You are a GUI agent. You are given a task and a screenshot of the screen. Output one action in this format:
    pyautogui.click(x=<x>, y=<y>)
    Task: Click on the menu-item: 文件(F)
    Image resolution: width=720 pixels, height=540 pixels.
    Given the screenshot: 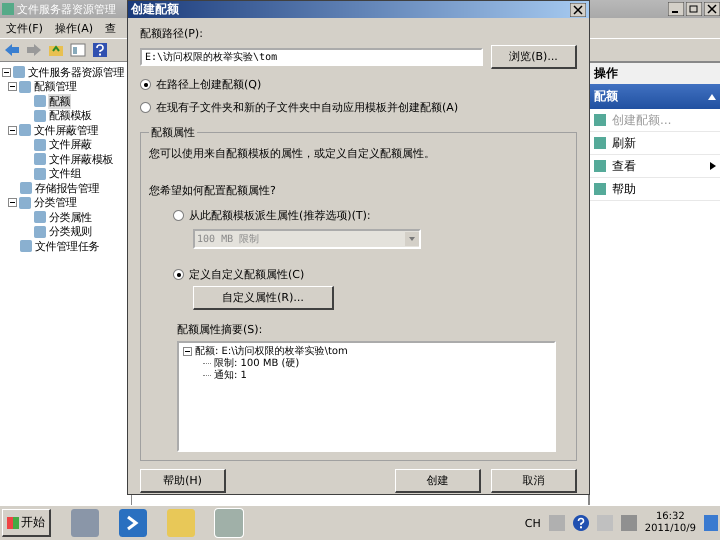 What is the action you would take?
    pyautogui.click(x=24, y=28)
    